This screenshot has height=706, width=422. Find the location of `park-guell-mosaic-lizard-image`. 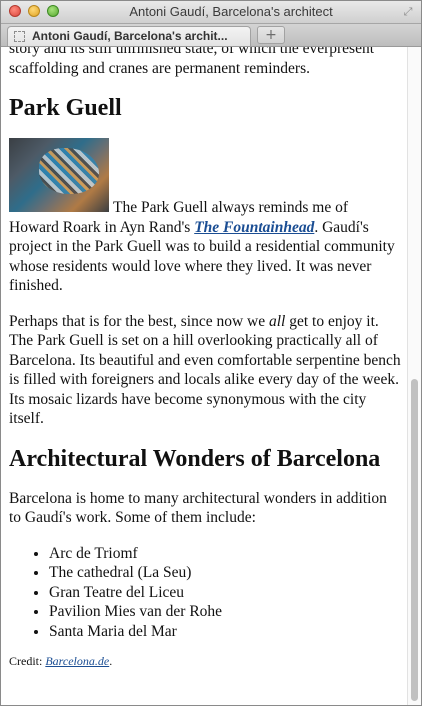

park-guell-mosaic-lizard-image is located at coordinates (59, 175).